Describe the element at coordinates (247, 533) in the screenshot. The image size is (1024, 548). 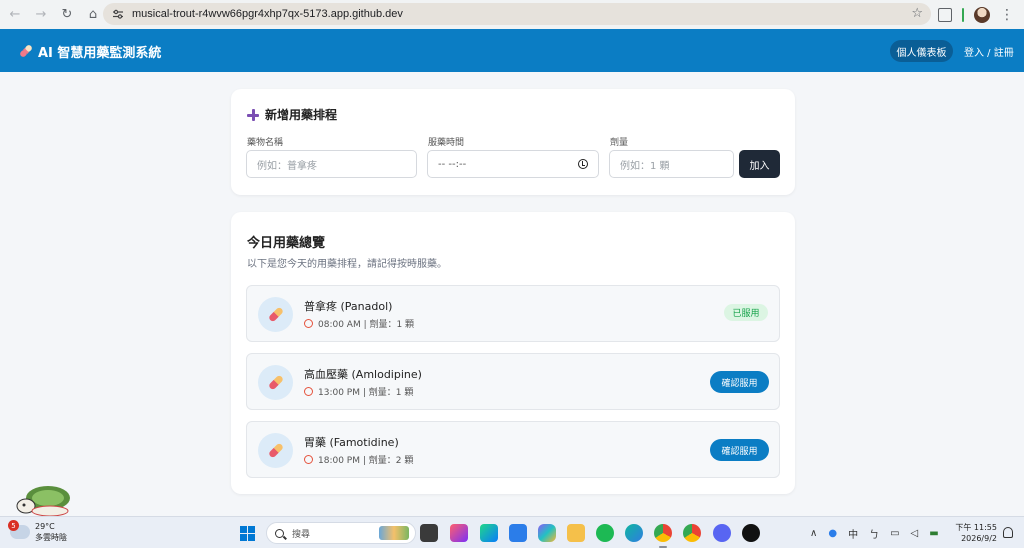
I see `windows-start-icon` at that location.